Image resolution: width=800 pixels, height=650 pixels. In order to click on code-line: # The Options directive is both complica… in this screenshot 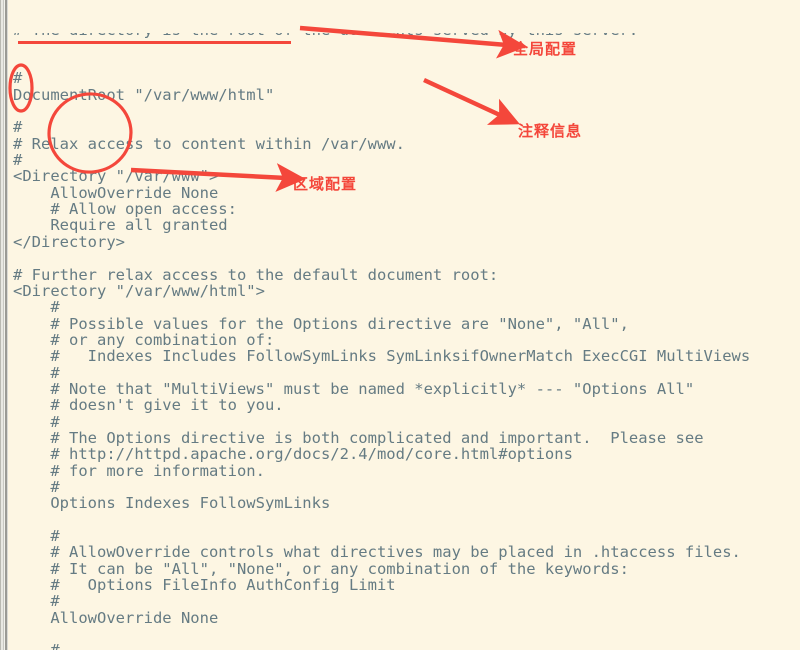, I will do `click(358, 437)`.